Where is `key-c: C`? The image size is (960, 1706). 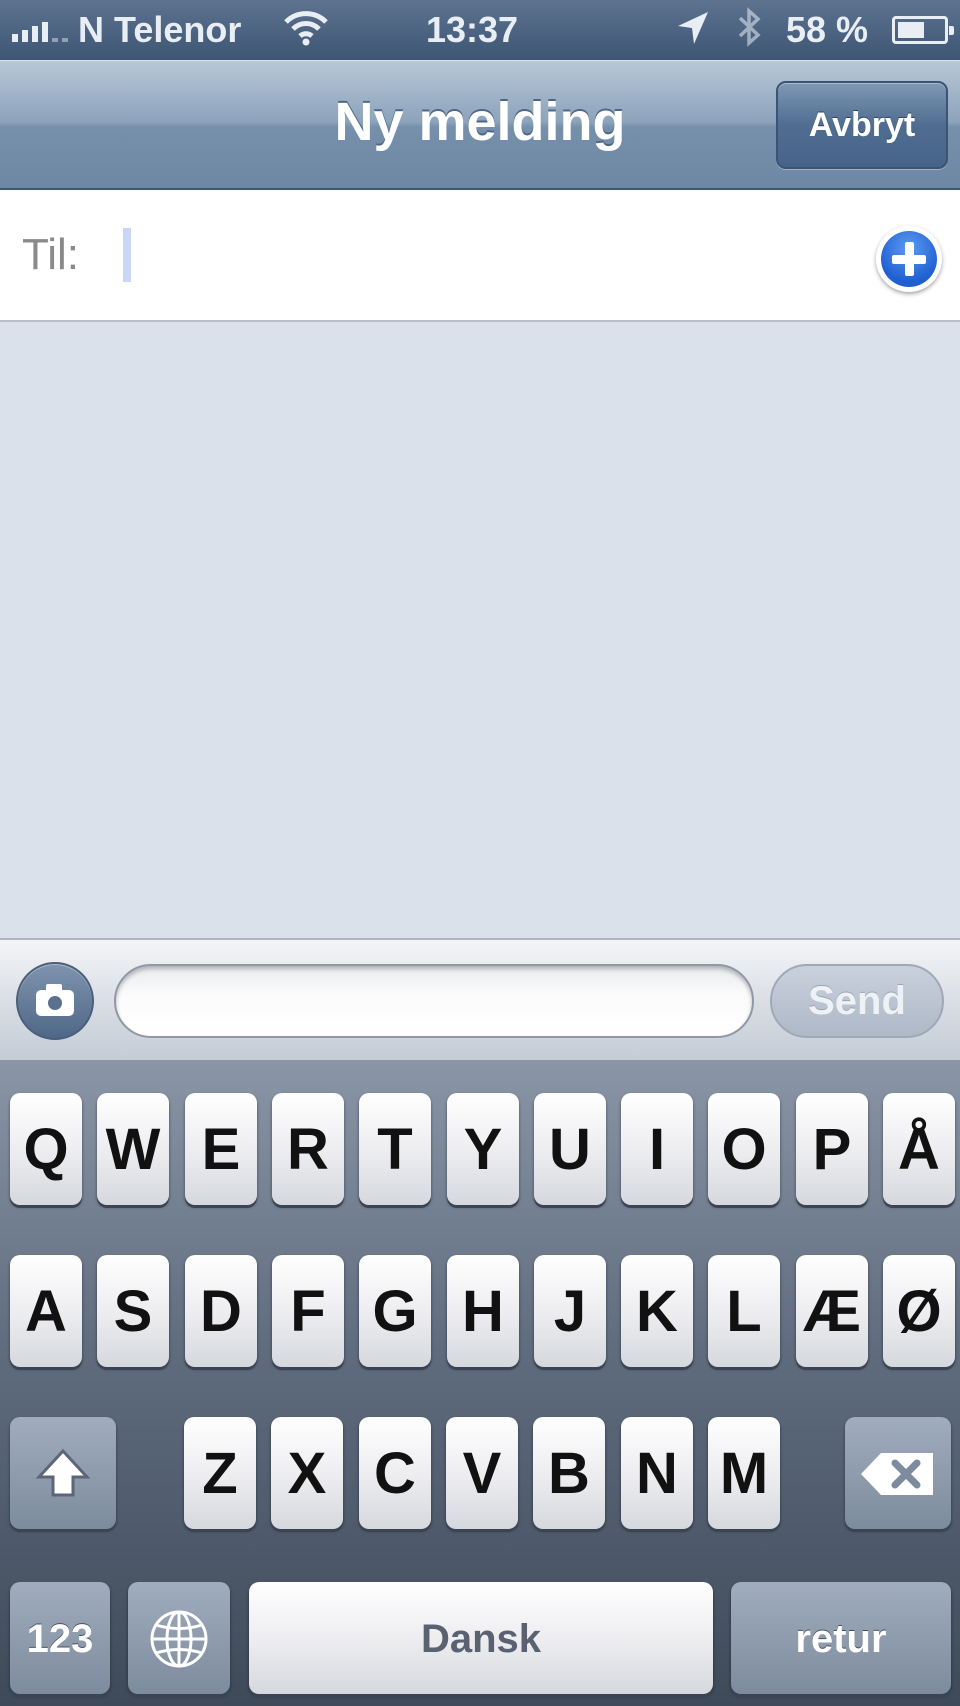
key-c: C is located at coordinates (395, 1473).